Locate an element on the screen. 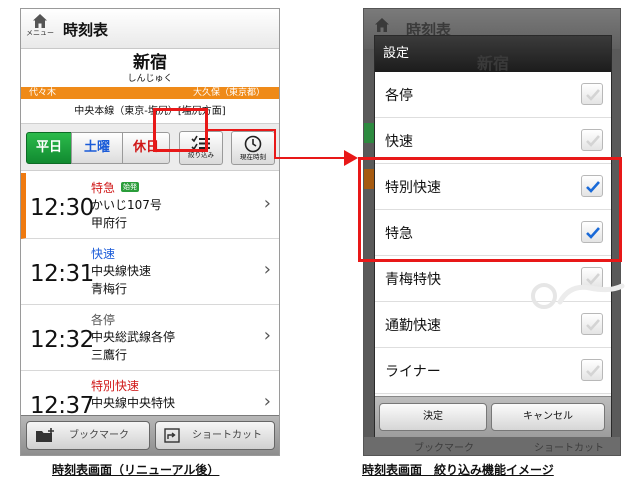 Image resolution: width=640 pixels, height=492 pixels. shortcut-label: ショートカット is located at coordinates (569, 448).